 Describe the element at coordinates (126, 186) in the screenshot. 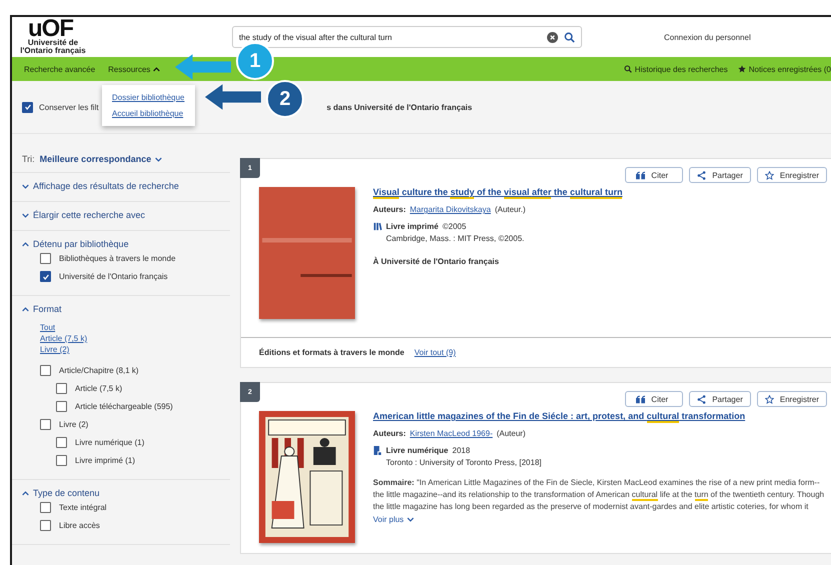

I see `facet-heading: Affichage des résultats de recherche` at that location.